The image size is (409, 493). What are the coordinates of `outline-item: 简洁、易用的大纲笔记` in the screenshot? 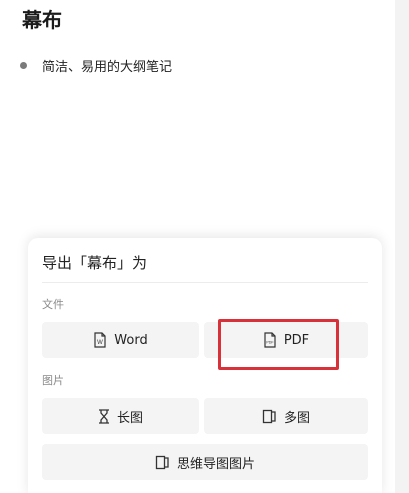 It's located at (96, 65).